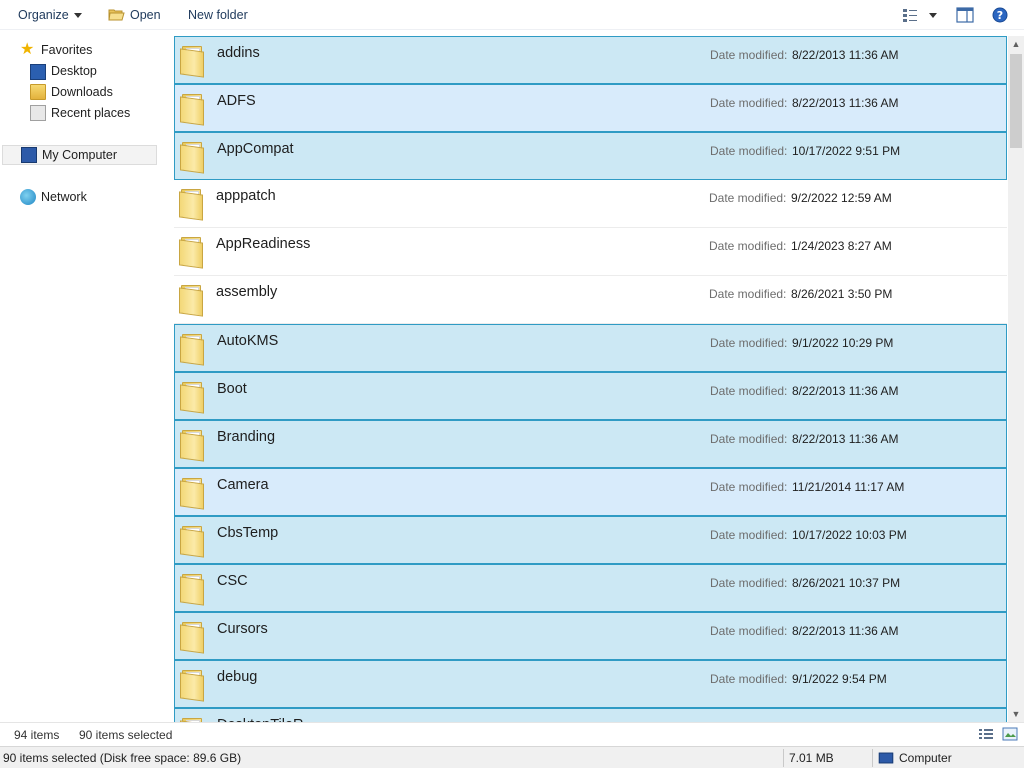 The width and height of the screenshot is (1024, 768). Describe the element at coordinates (238, 53) in the screenshot. I see `file-name: addins` at that location.